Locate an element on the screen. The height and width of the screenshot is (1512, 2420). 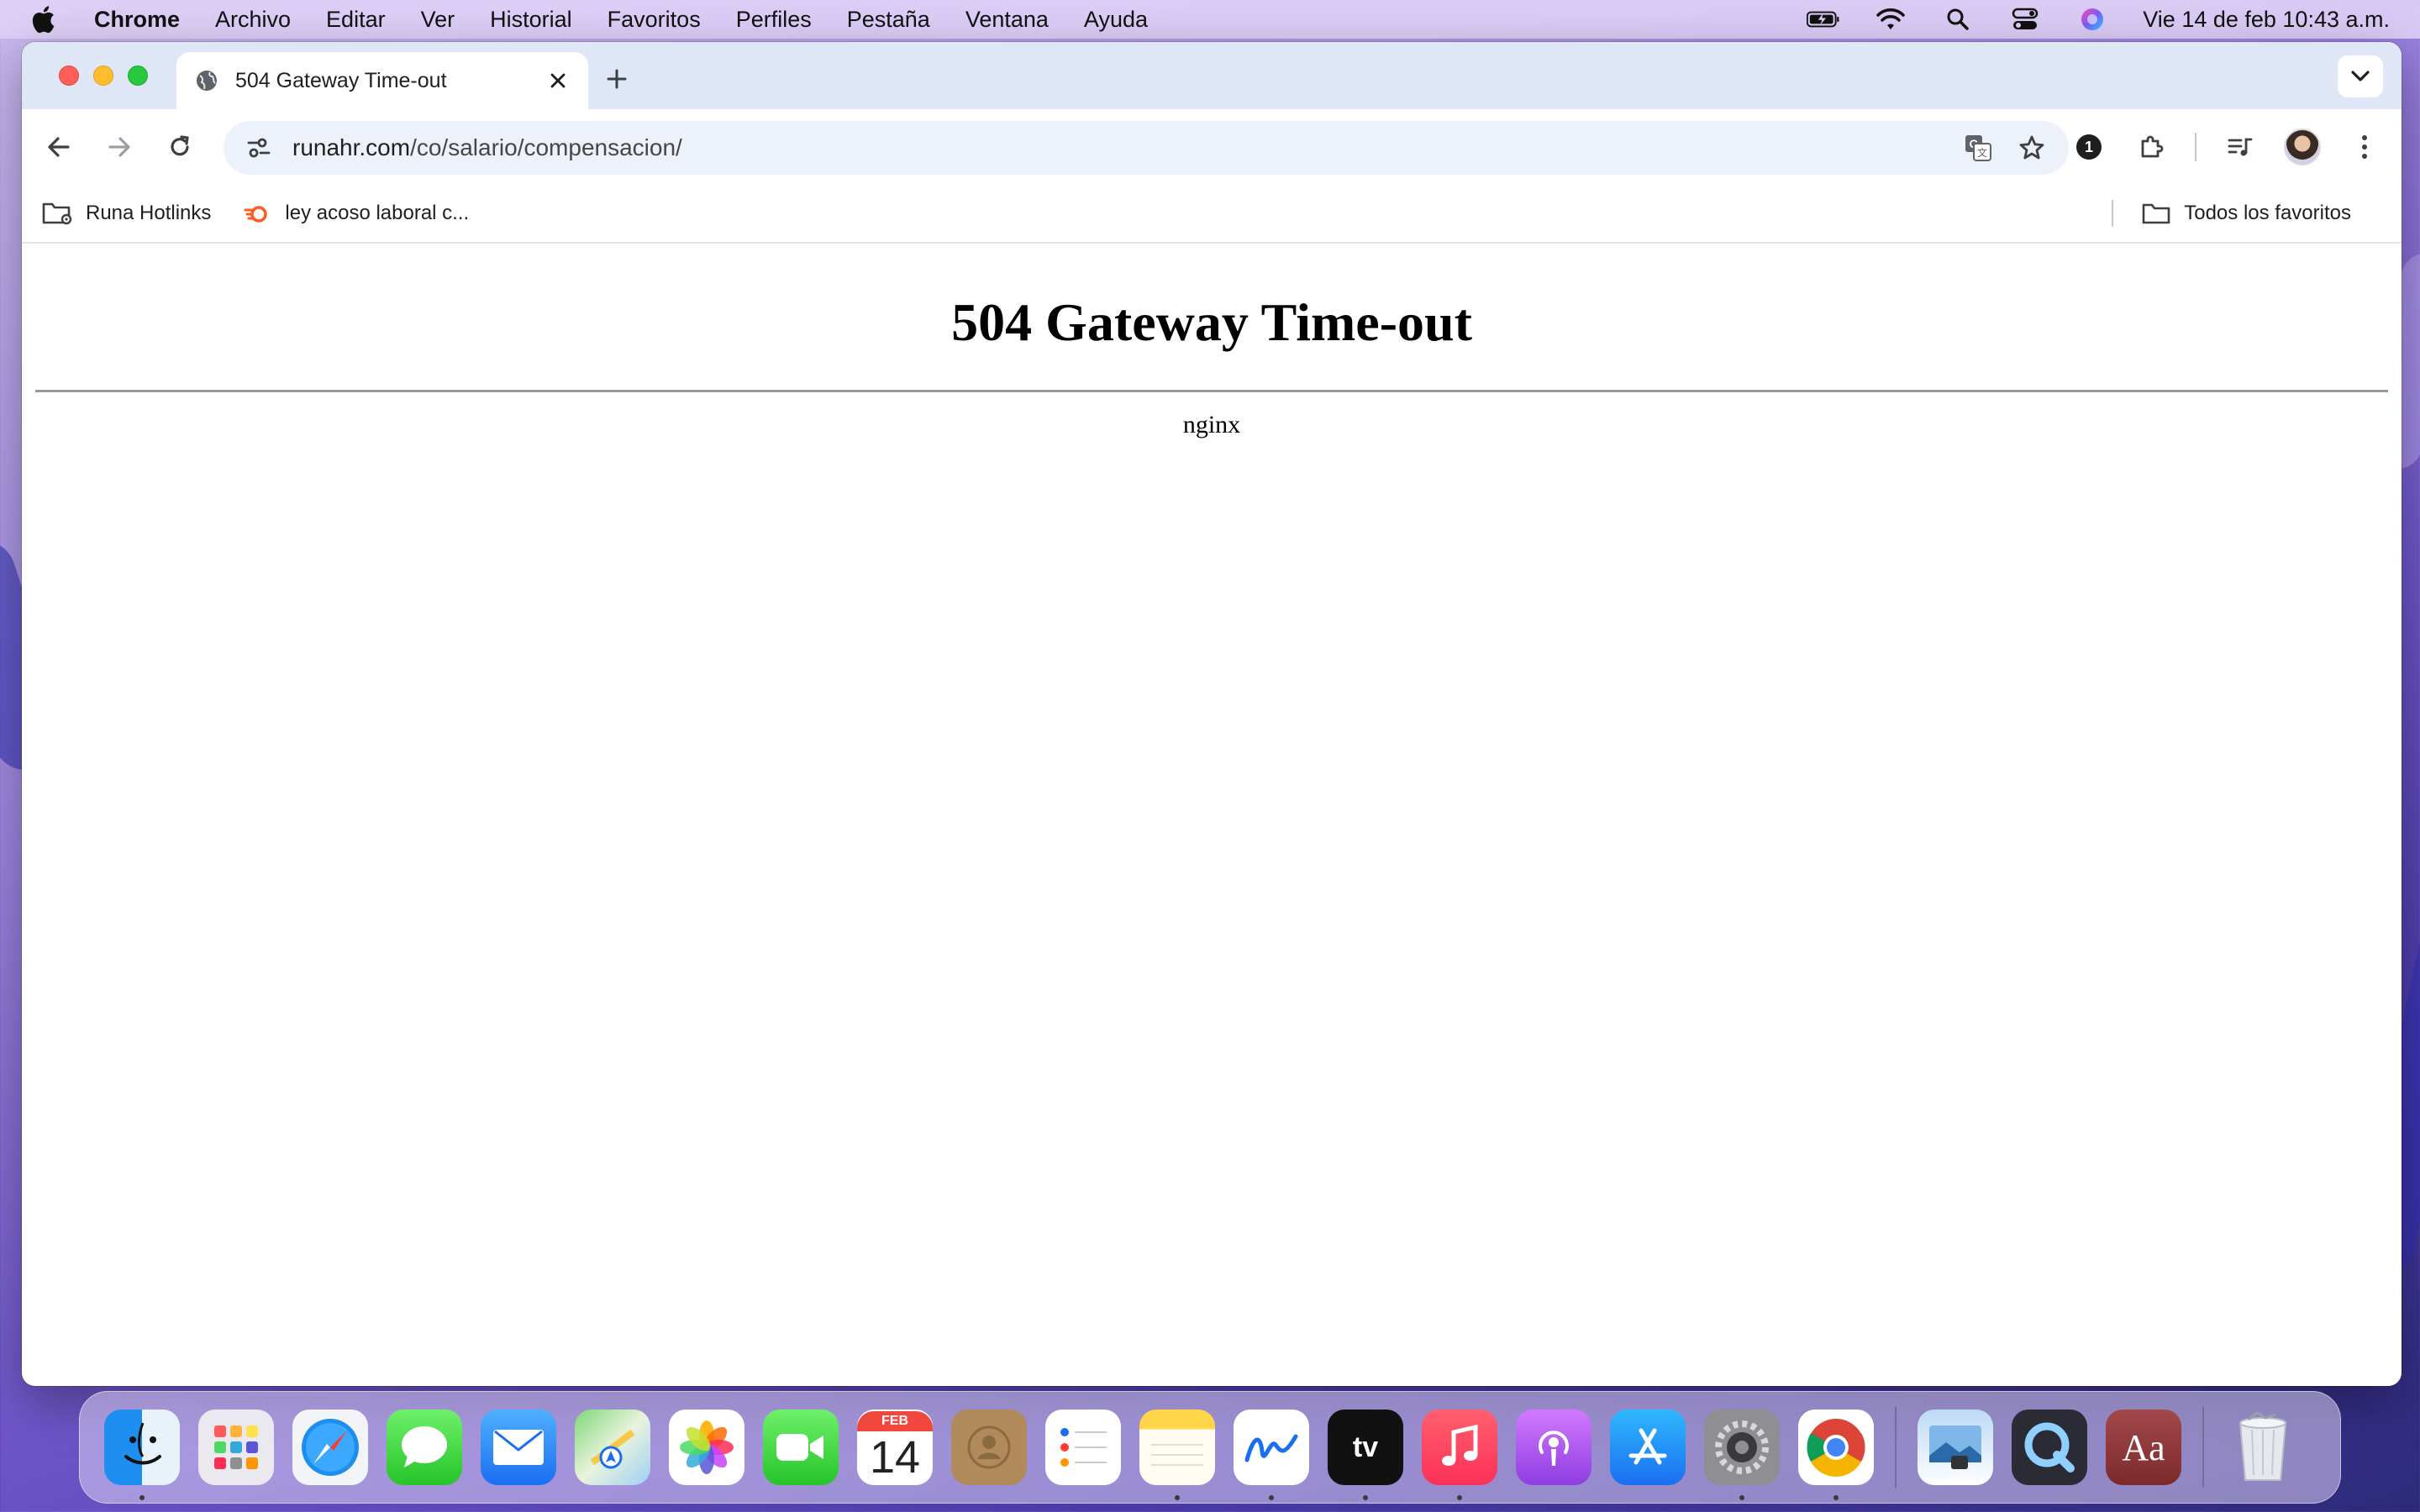
dock-finder is located at coordinates (142, 1455).